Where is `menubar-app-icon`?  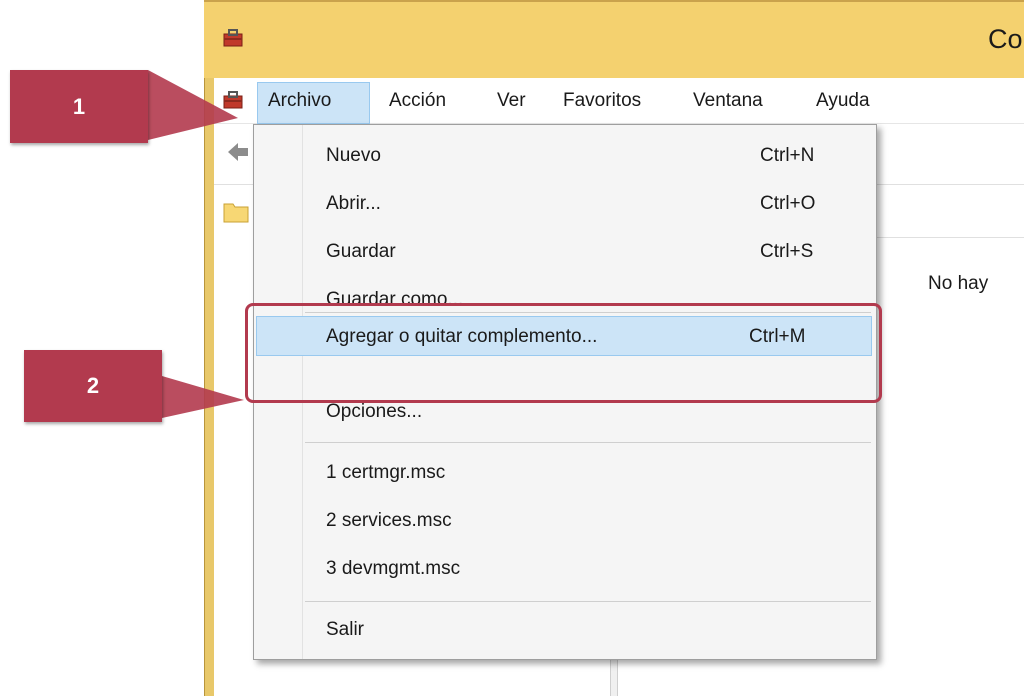 menubar-app-icon is located at coordinates (233, 102).